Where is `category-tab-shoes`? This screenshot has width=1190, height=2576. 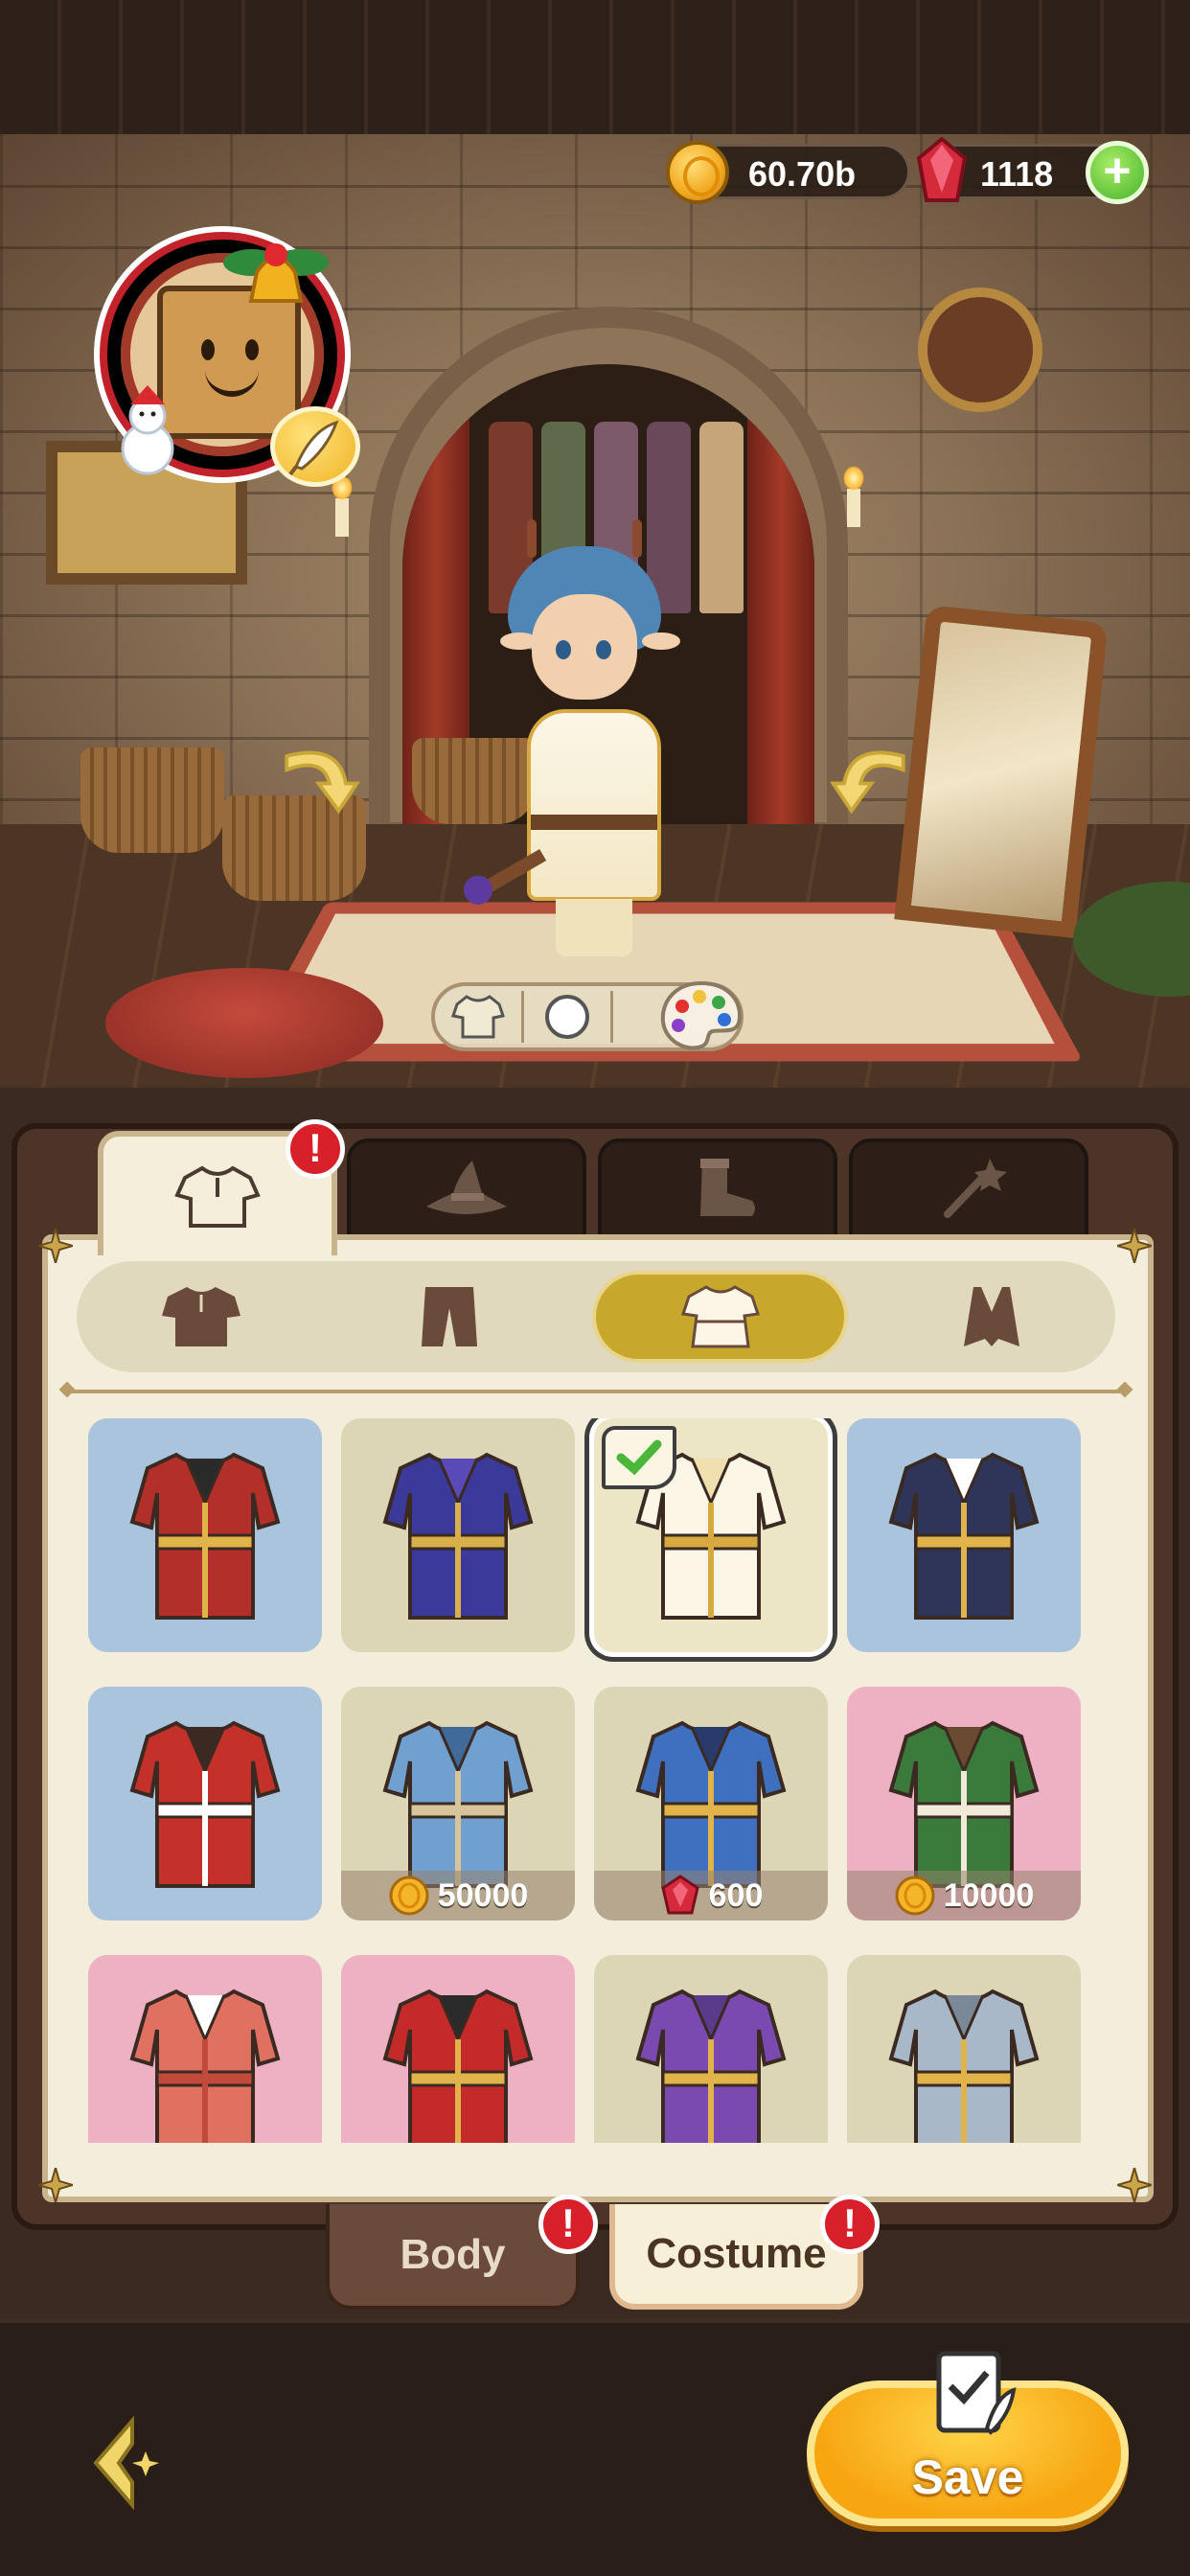 category-tab-shoes is located at coordinates (717, 1188).